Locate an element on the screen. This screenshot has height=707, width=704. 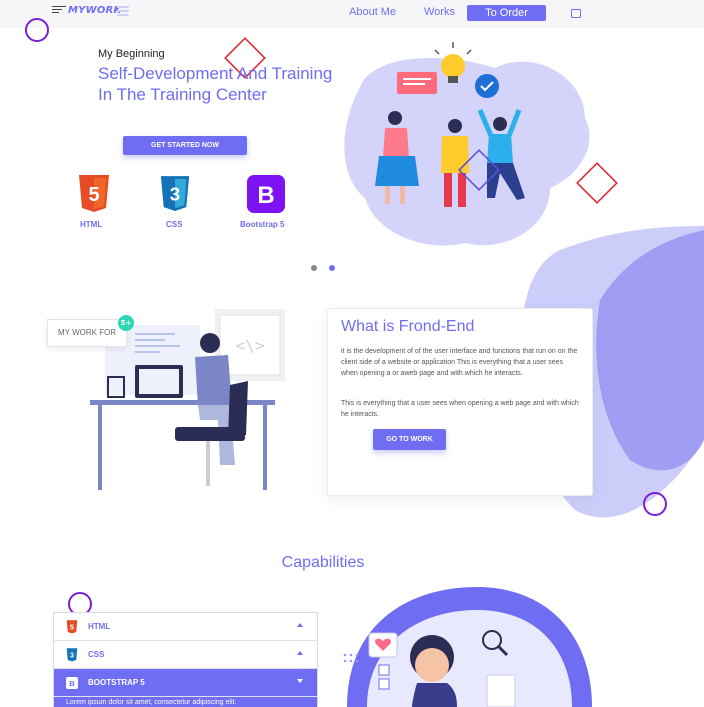
capabilities-title: Capabilities is located at coordinates (323, 562).